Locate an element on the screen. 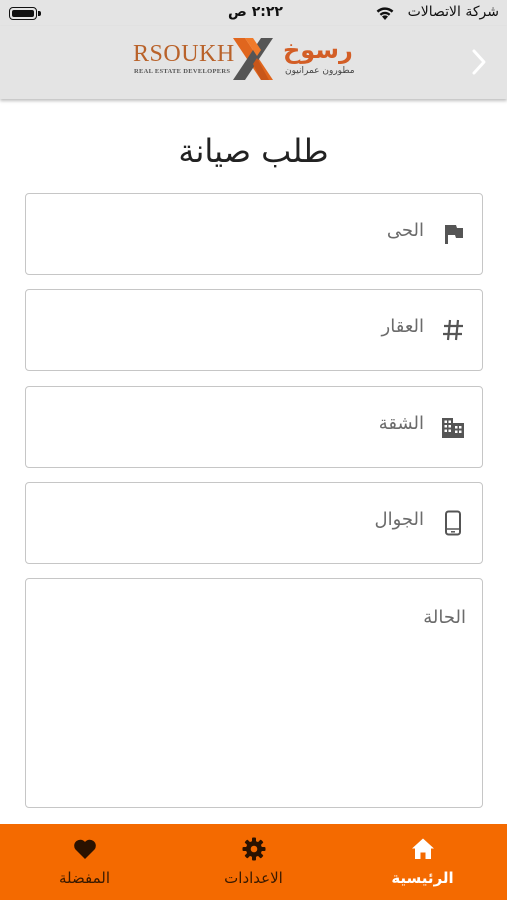 The width and height of the screenshot is (507, 900). page-title: طلب صيانة is located at coordinates (253, 151).